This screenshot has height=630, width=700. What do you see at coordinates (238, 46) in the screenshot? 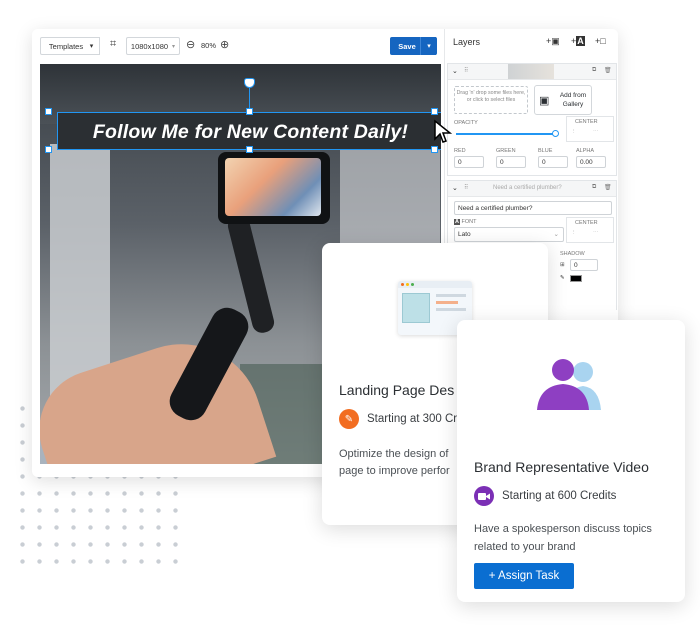
I see `editor-toolbar: Templates ▾ ⌗ 1080x1080 ▾ ⊖ 80% ⊕ Save ▾` at bounding box center [238, 46].